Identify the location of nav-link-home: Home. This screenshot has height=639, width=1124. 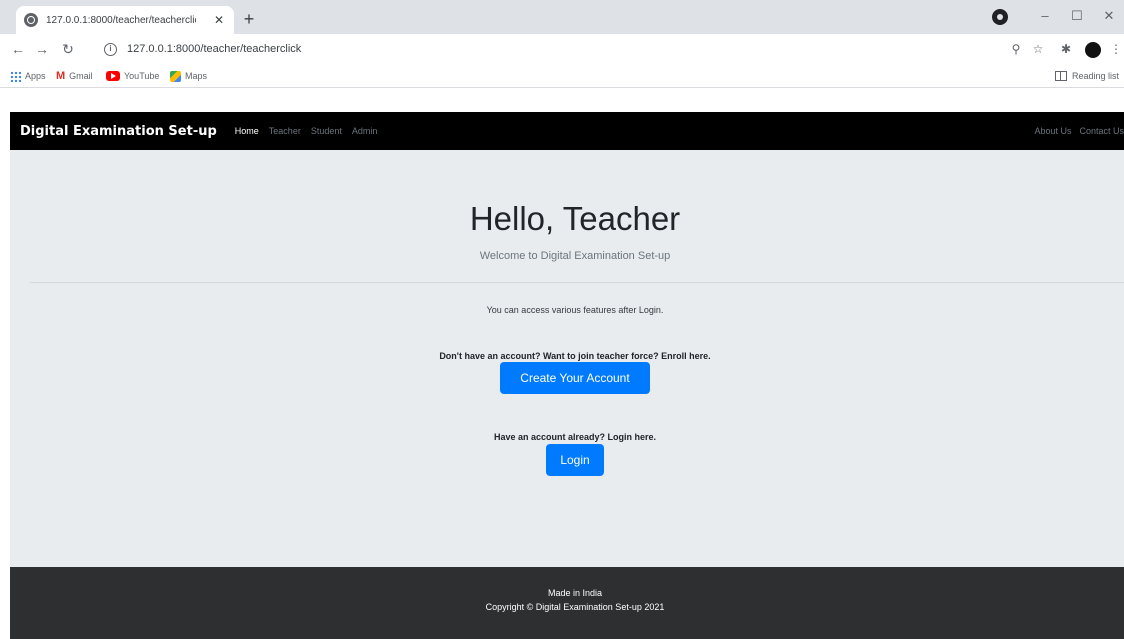
(247, 131).